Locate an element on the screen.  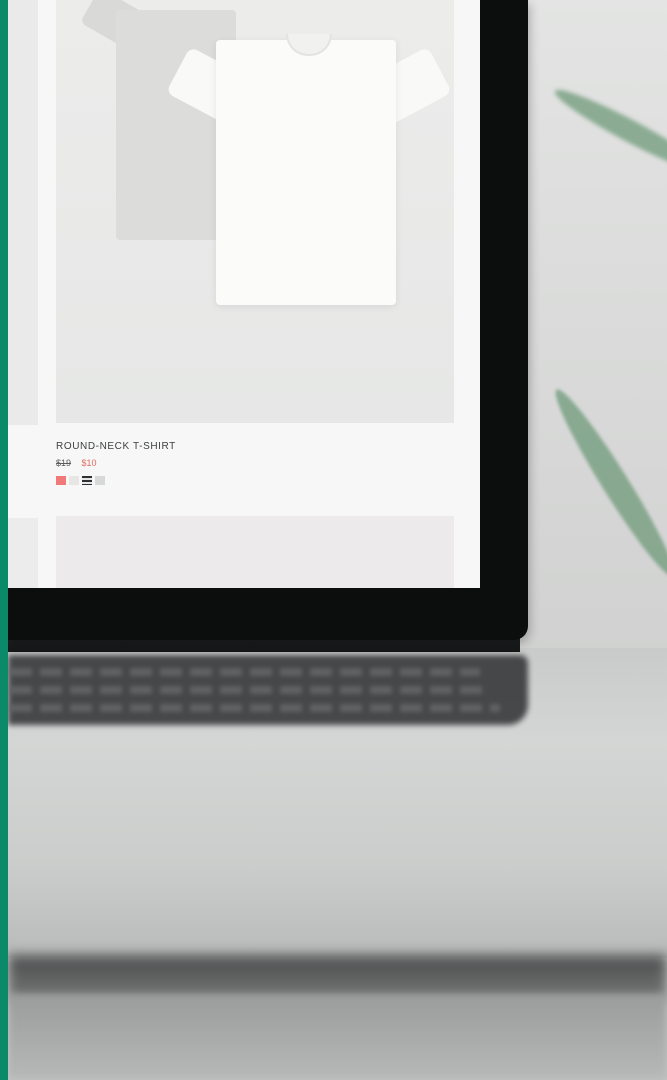
laptop-edge-shadow is located at coordinates (337, 977).